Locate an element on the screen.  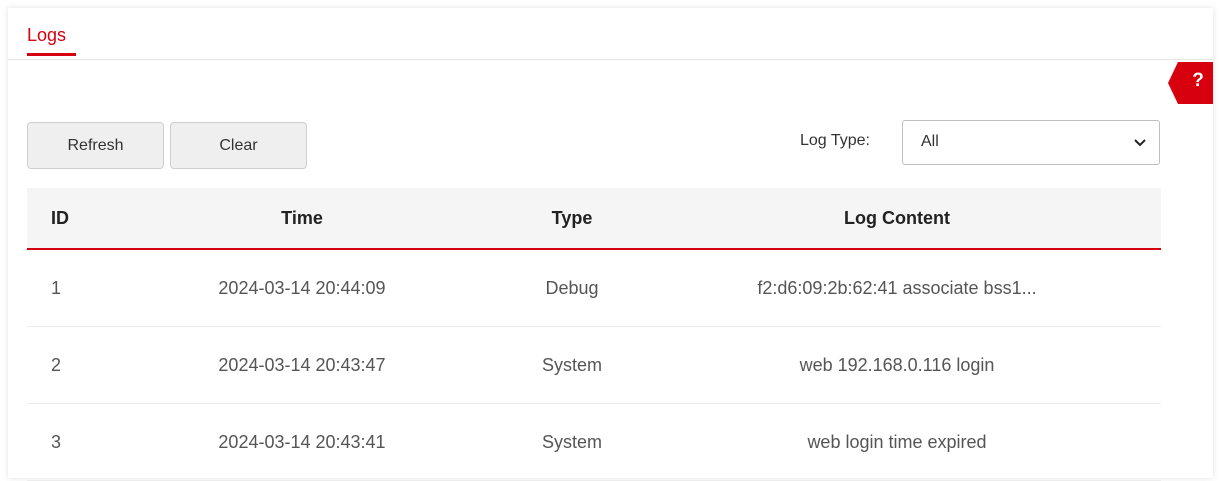
log-type-select: All is located at coordinates (1031, 142).